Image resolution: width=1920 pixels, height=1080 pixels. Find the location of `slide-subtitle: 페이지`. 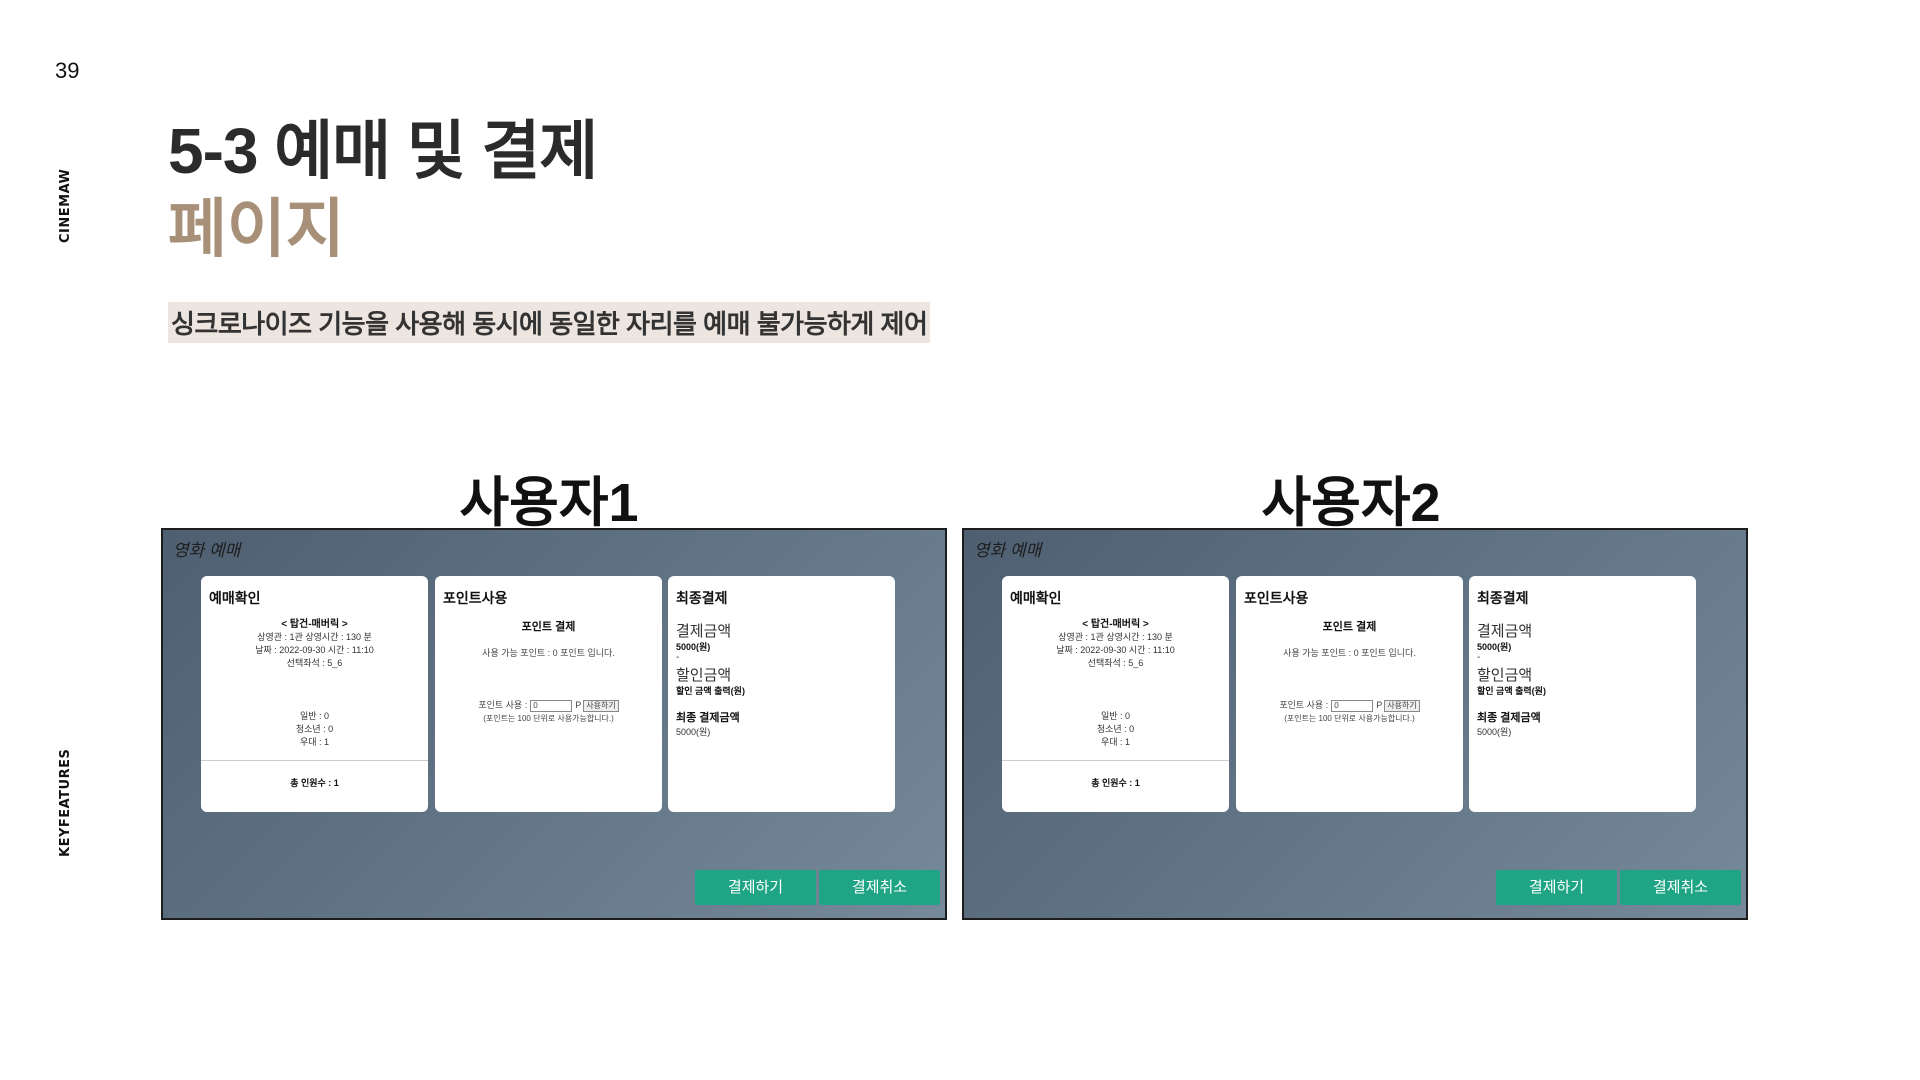

slide-subtitle: 페이지 is located at coordinates (256, 229).